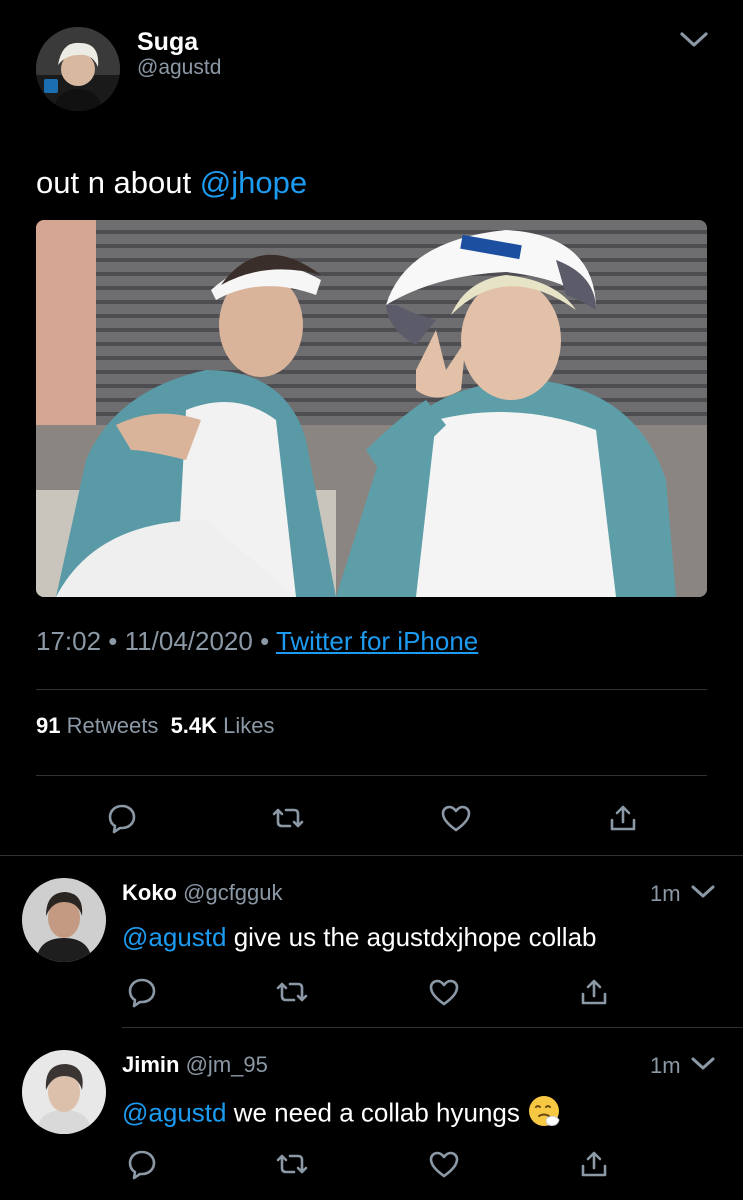 The width and height of the screenshot is (743, 1200). I want to click on reply-author: Jimin @jm_95, so click(195, 1065).